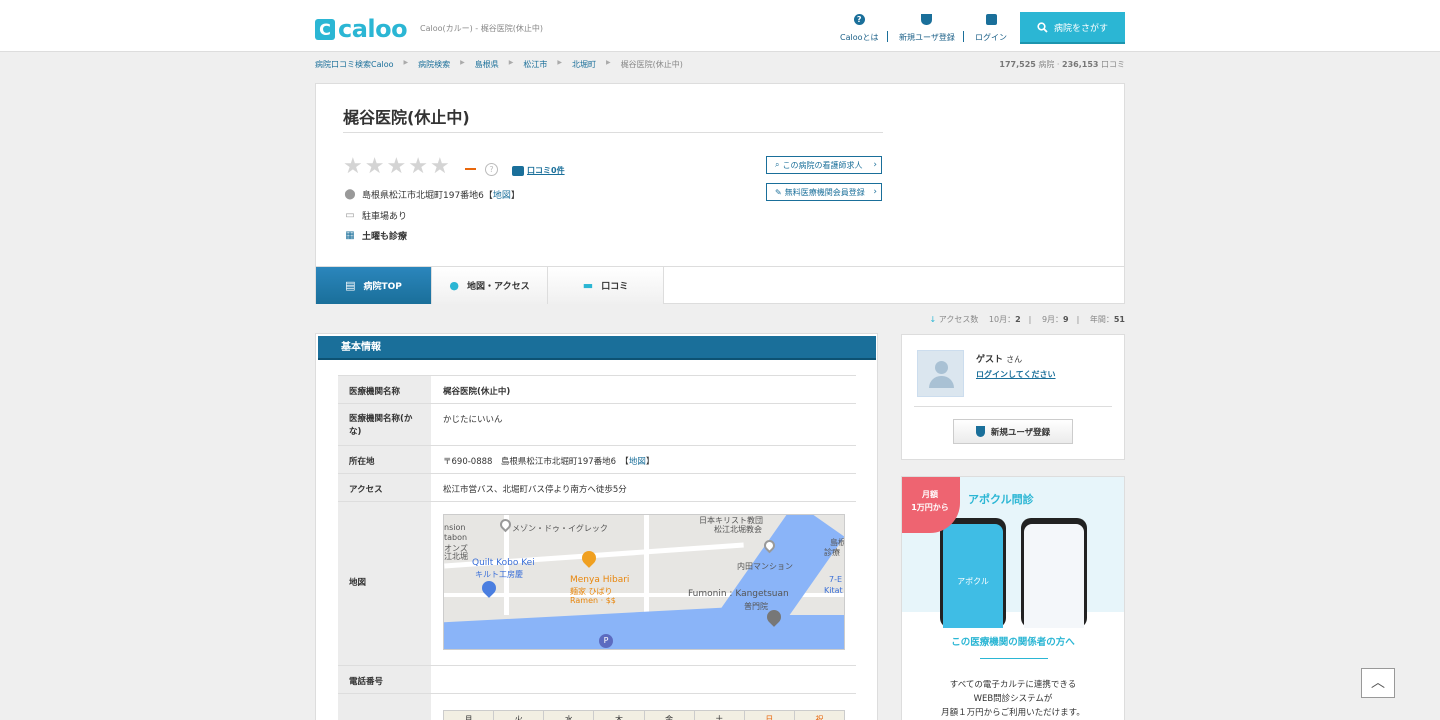 This screenshot has height=720, width=1440. Describe the element at coordinates (619, 715) in the screenshot. I see `calendar-day: 木` at that location.